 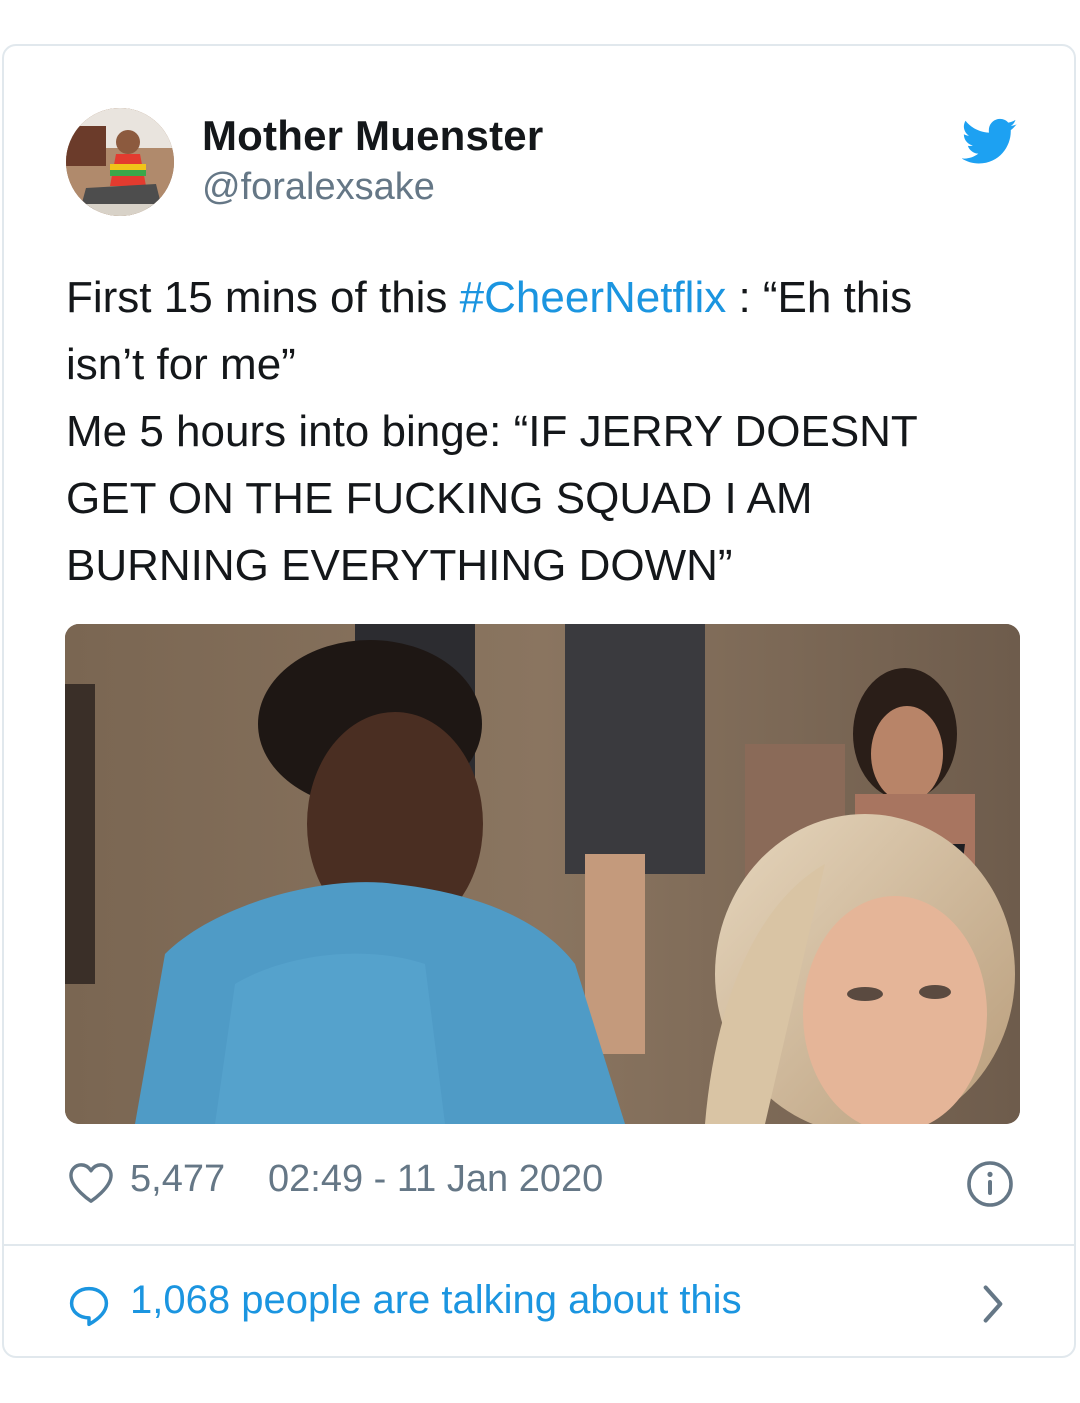 What do you see at coordinates (181, 364) in the screenshot?
I see `tweet-line-2: isn’t for me”` at bounding box center [181, 364].